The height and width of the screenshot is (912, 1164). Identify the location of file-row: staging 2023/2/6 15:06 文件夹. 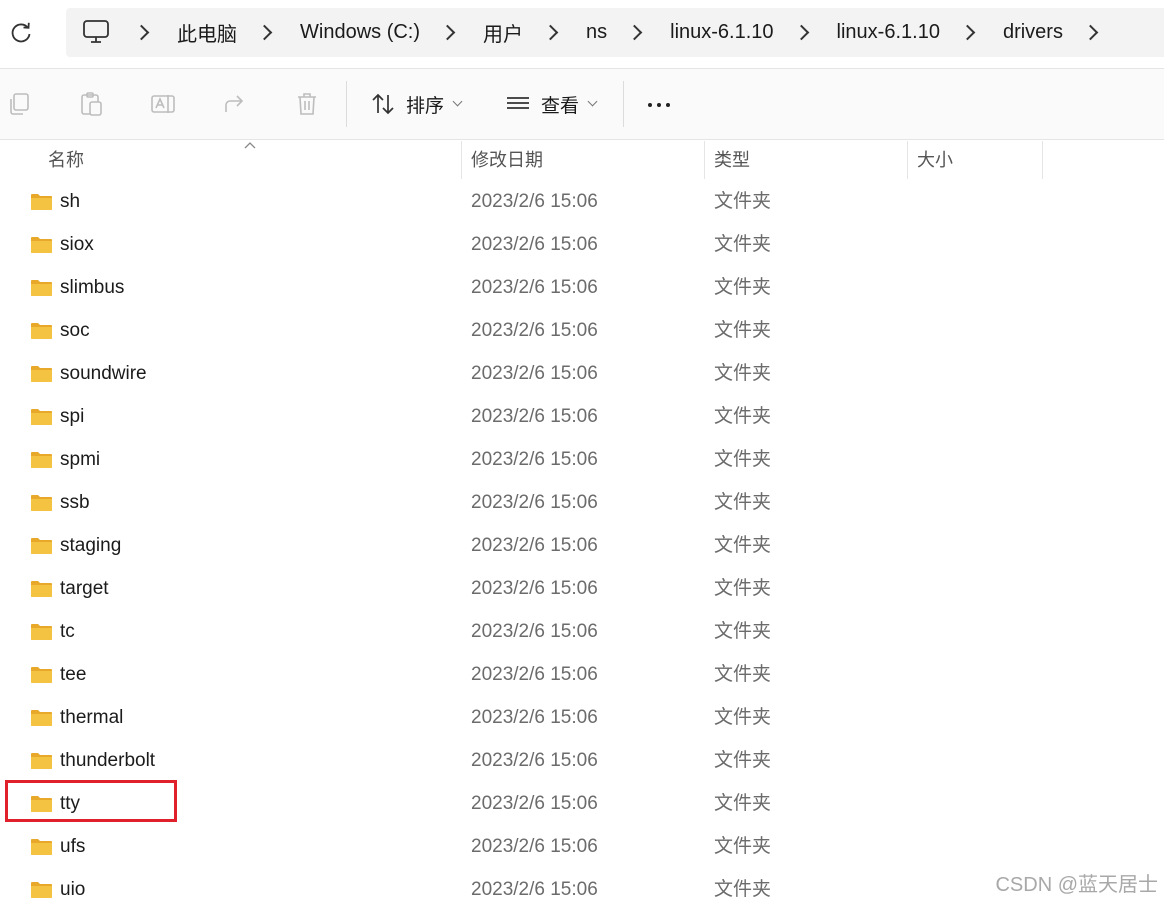
(582, 546).